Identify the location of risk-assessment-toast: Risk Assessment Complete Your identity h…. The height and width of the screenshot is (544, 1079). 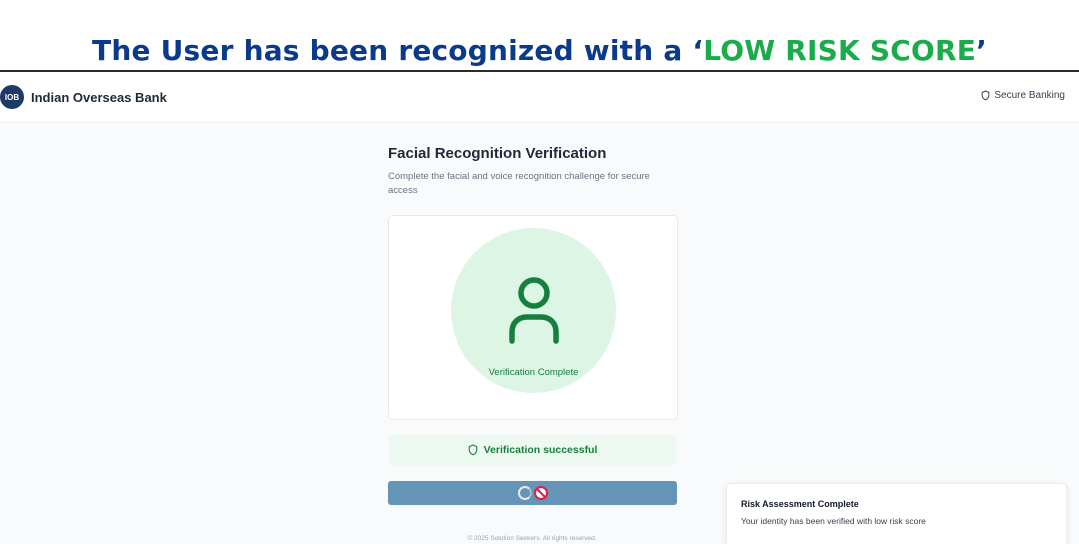
(896, 513).